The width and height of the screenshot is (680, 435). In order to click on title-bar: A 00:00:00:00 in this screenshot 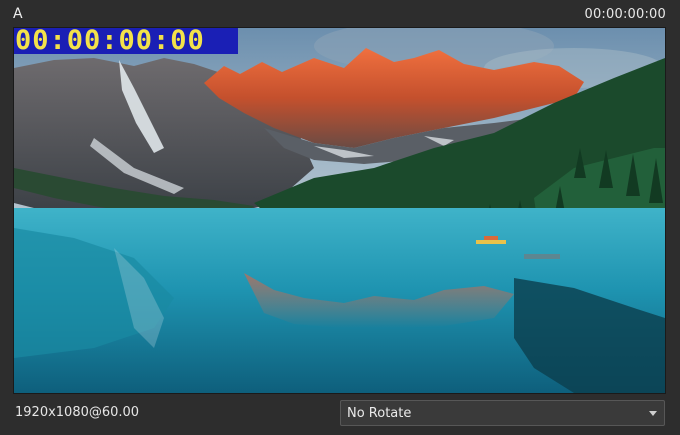, I will do `click(340, 13)`.